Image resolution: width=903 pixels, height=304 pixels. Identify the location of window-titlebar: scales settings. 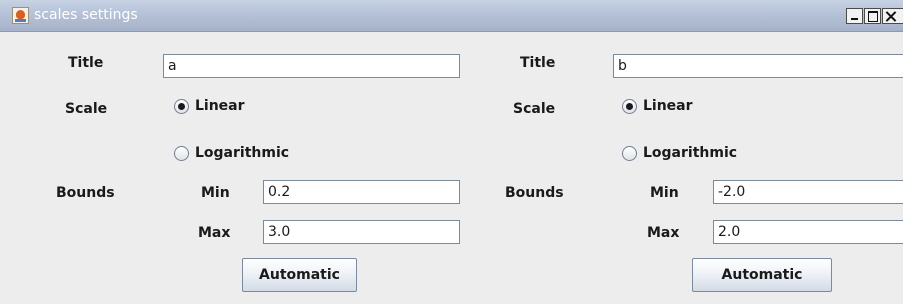
(451, 16).